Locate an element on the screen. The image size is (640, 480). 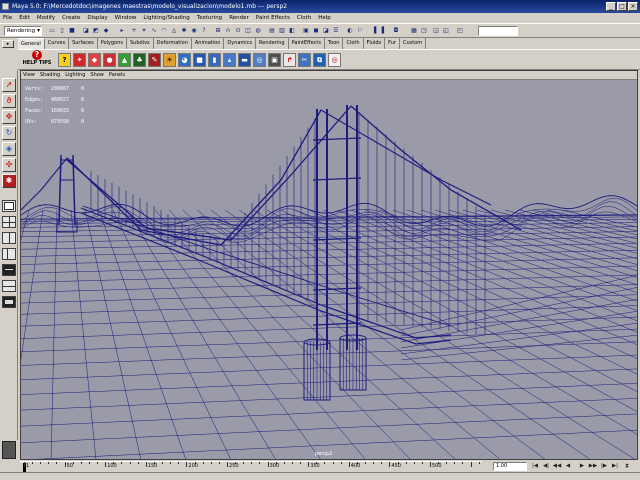
merge-icon: ⧉ is located at coordinates (319, 60).